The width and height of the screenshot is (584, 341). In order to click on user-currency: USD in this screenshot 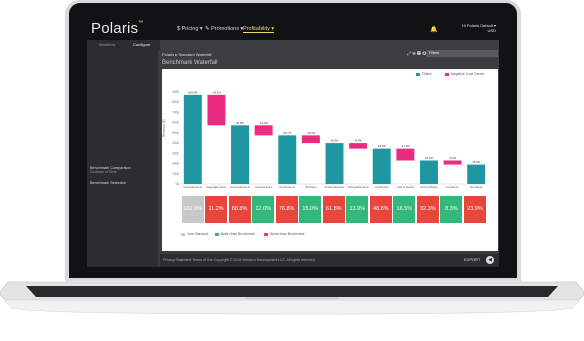, I will do `click(491, 30)`.